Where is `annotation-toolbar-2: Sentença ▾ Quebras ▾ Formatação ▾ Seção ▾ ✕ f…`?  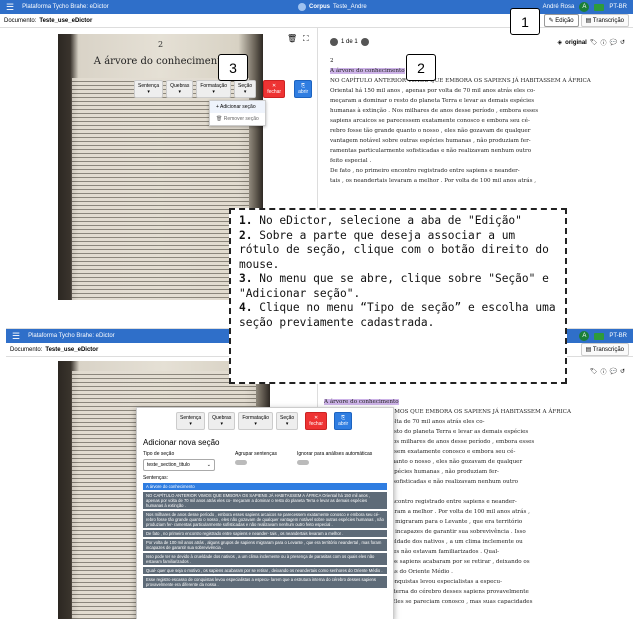
annotation-toolbar-2: Sentença ▾ Quebras ▾ Formatação ▾ Seção ▾ ✕ f… is located at coordinates (264, 421).